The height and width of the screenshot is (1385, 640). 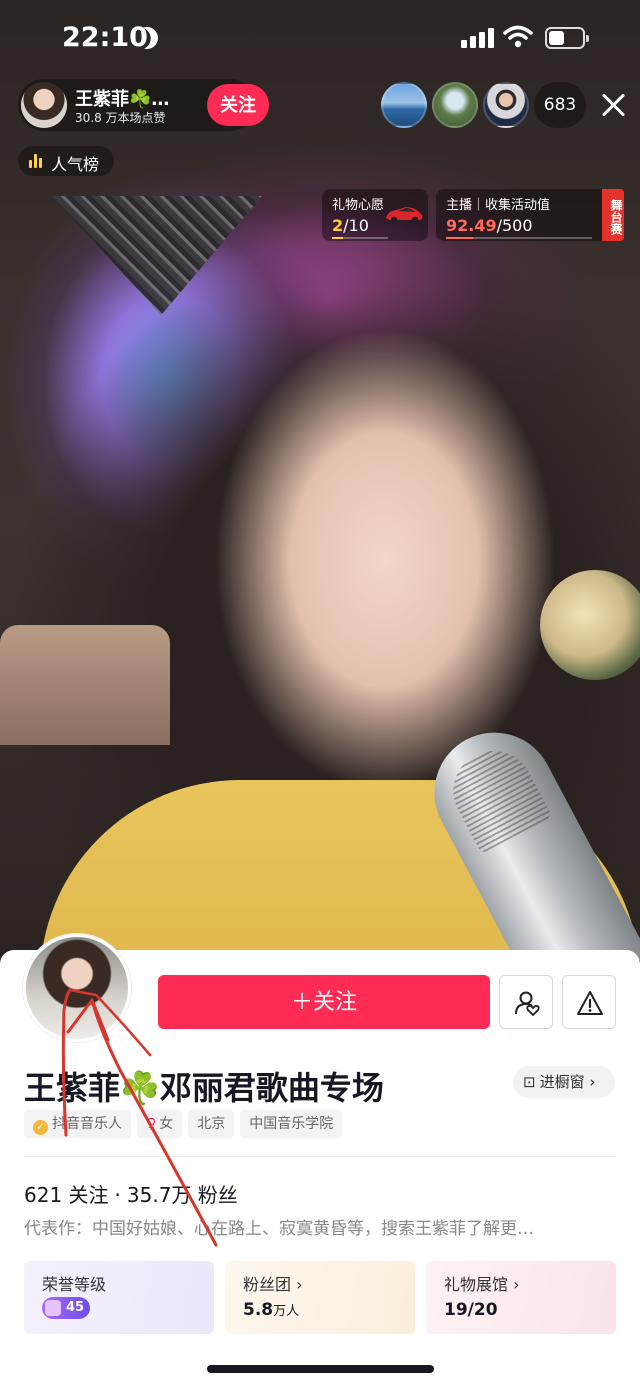 What do you see at coordinates (77, 988) in the screenshot?
I see `profile-avatar` at bounding box center [77, 988].